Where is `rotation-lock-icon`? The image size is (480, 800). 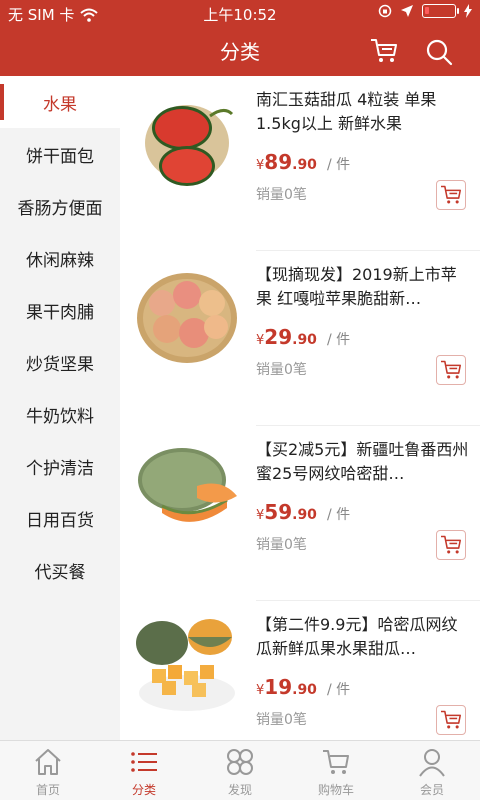 rotation-lock-icon is located at coordinates (385, 11).